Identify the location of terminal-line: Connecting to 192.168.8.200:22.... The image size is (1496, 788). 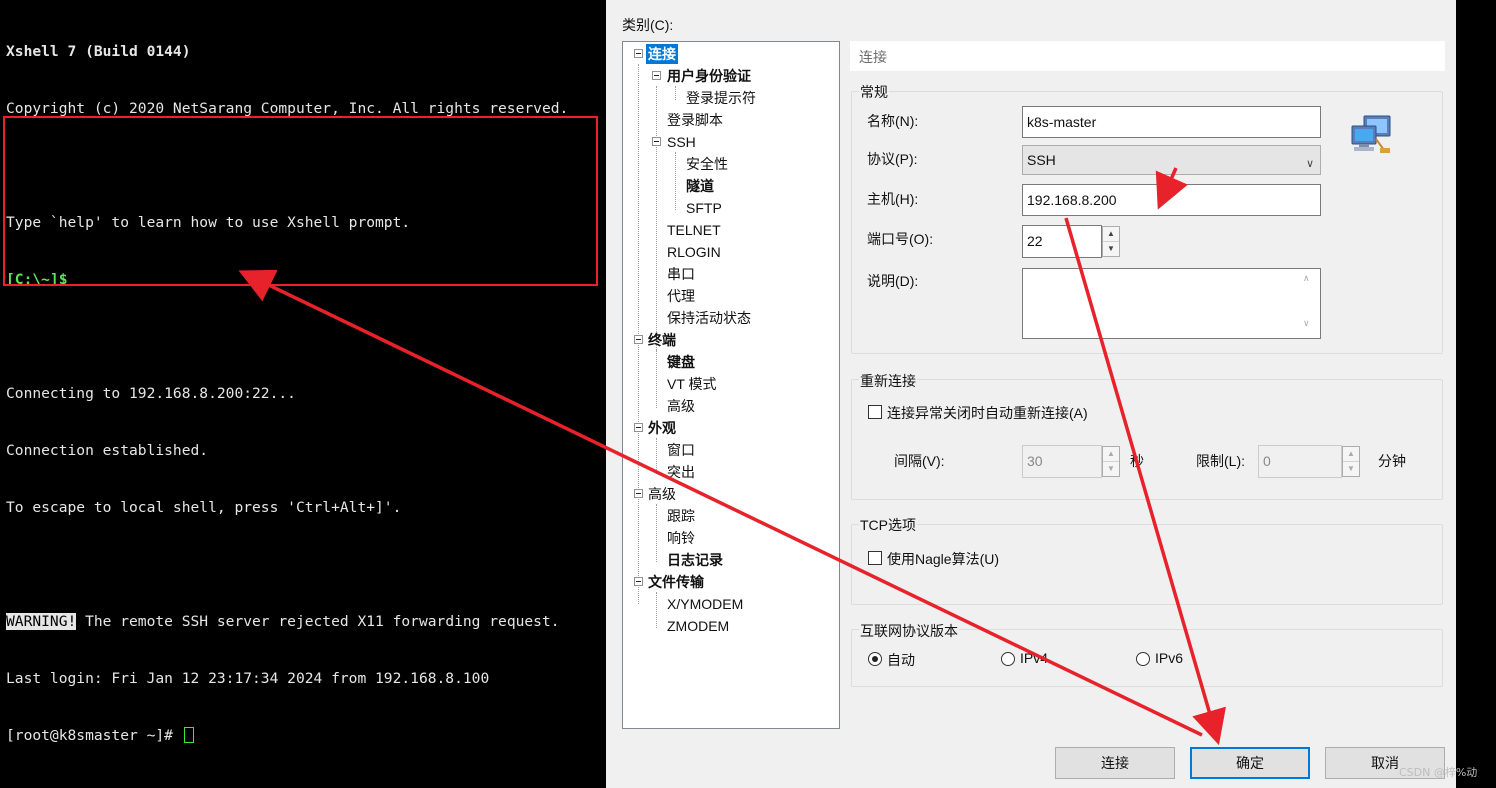
(151, 393).